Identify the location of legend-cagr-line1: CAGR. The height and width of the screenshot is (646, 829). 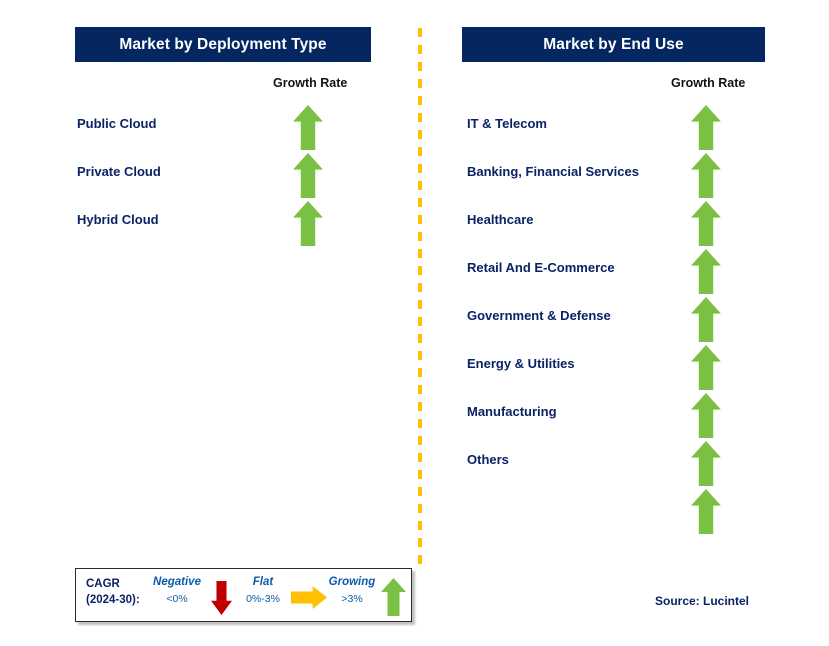
(103, 584).